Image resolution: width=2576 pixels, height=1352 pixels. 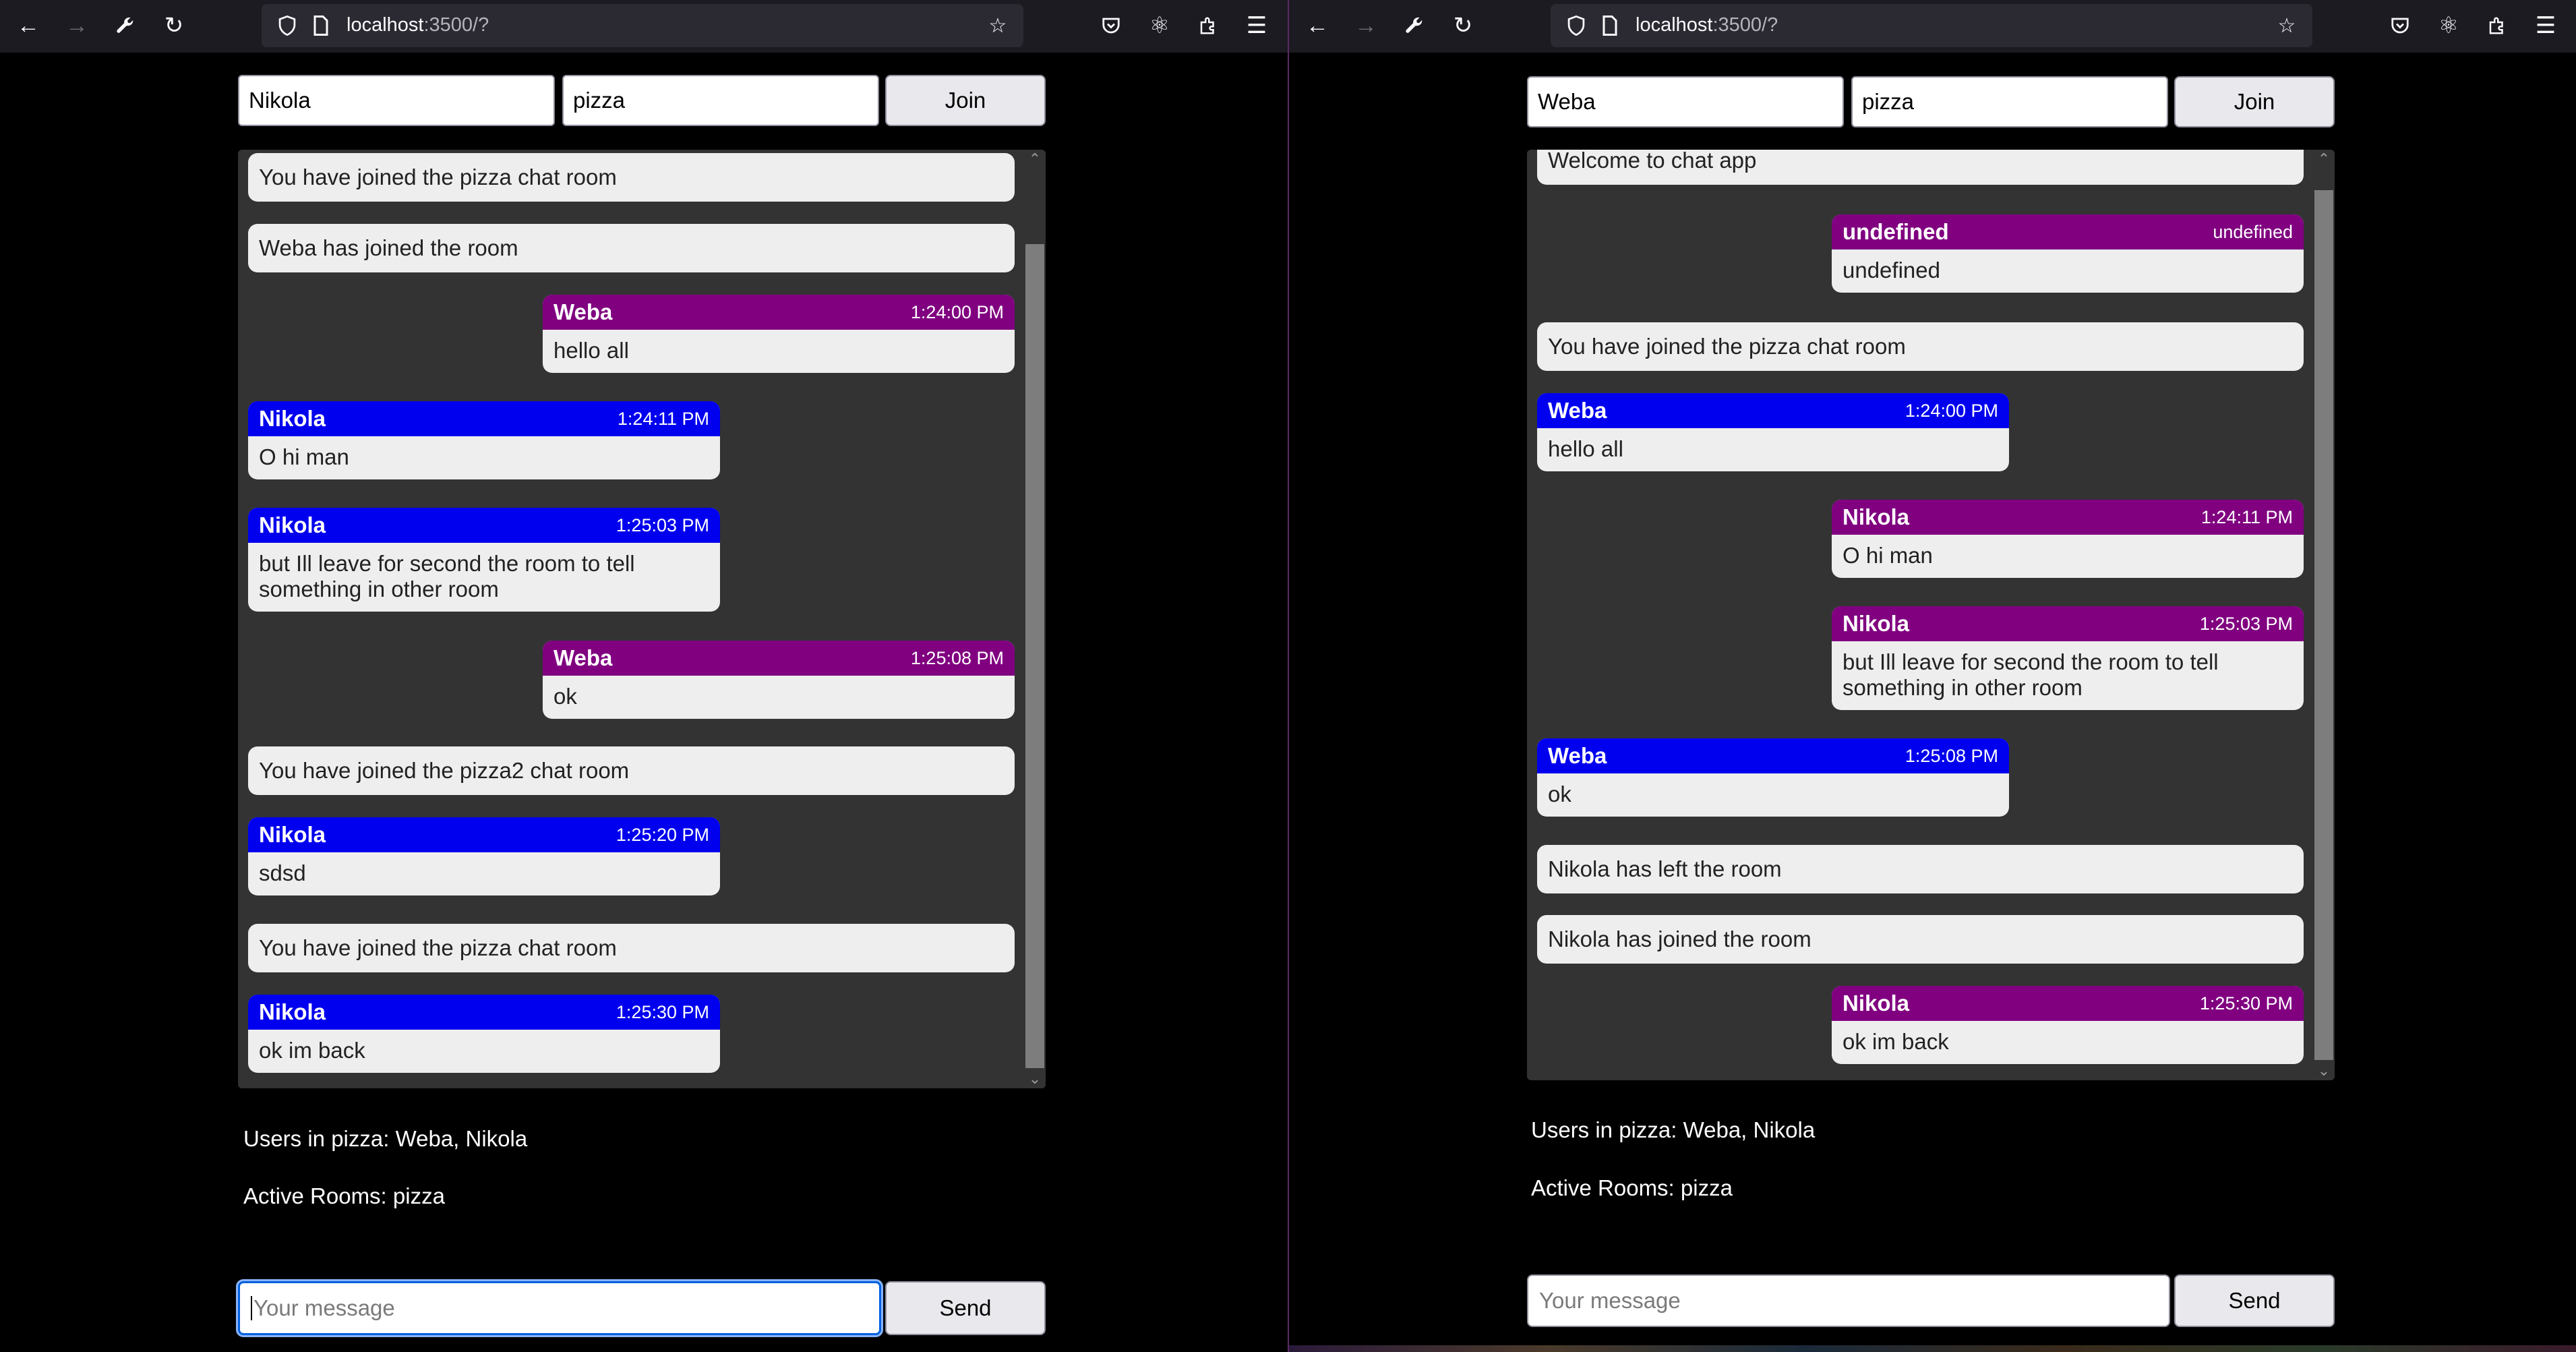 I want to click on message-header: Nikola 1:25:30 PM, so click(x=2068, y=1003).